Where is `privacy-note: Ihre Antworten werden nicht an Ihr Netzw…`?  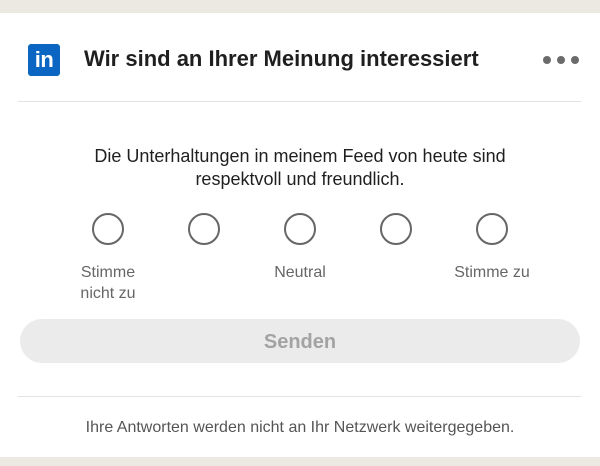
privacy-note: Ihre Antworten werden nicht an Ihr Netzw… is located at coordinates (300, 427).